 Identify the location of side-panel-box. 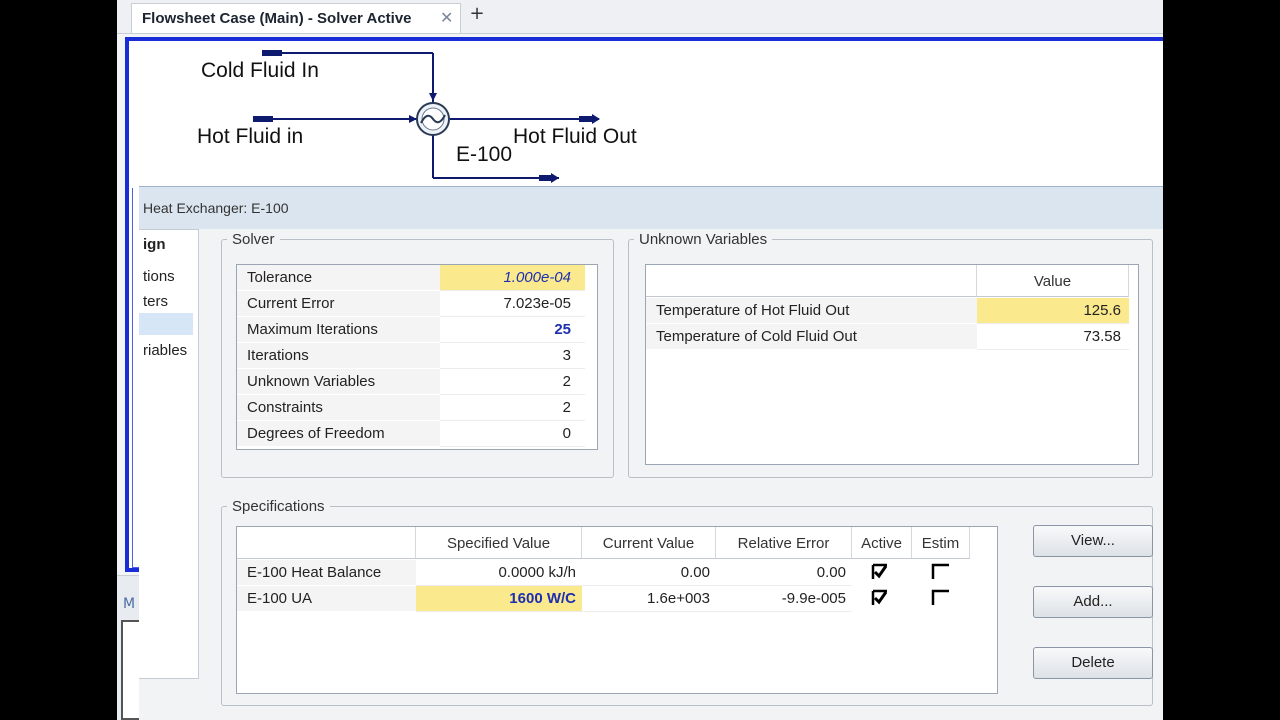
(131, 670).